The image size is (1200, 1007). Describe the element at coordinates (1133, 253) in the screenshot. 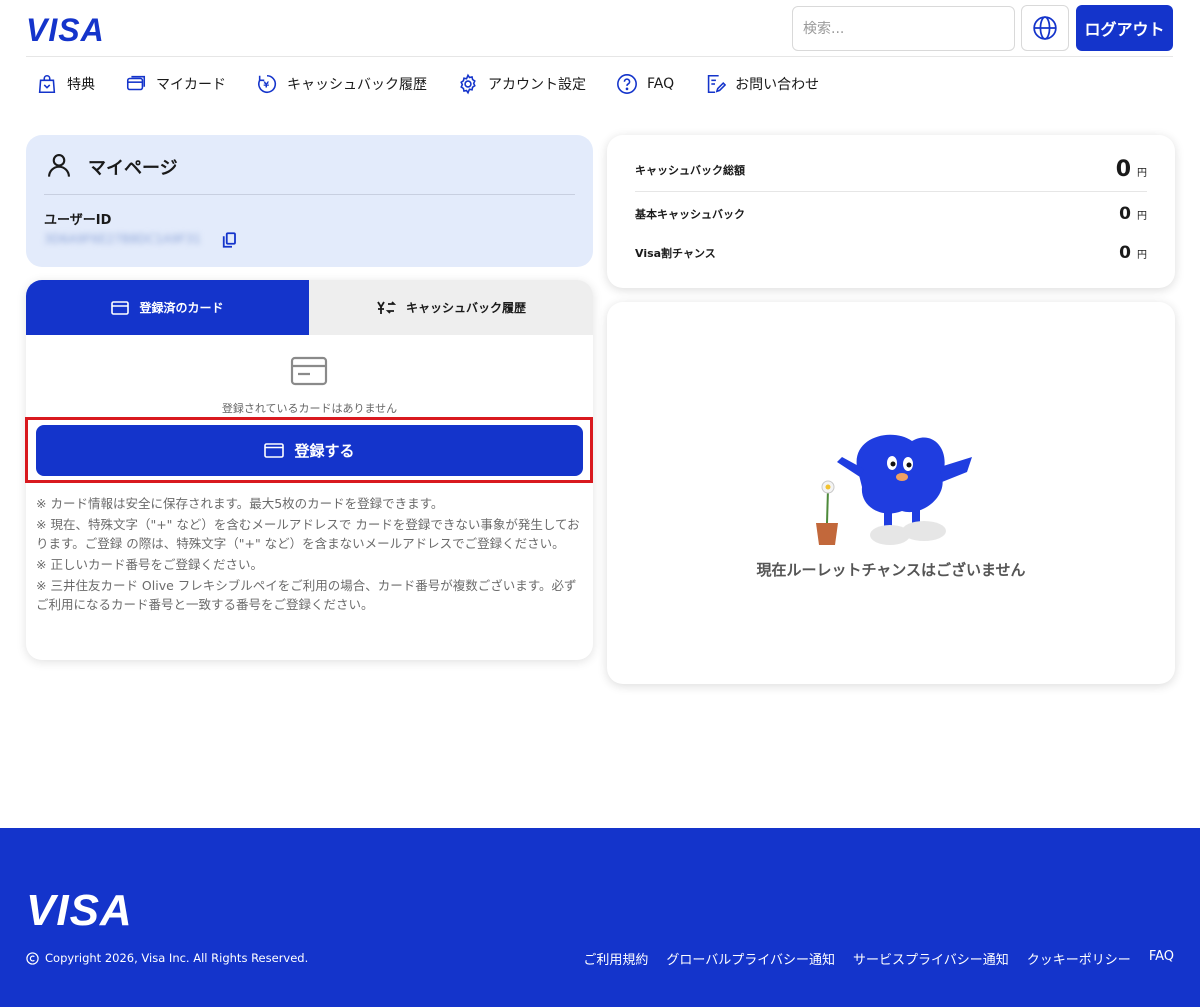

I see `visa-chance-value: 0円` at that location.